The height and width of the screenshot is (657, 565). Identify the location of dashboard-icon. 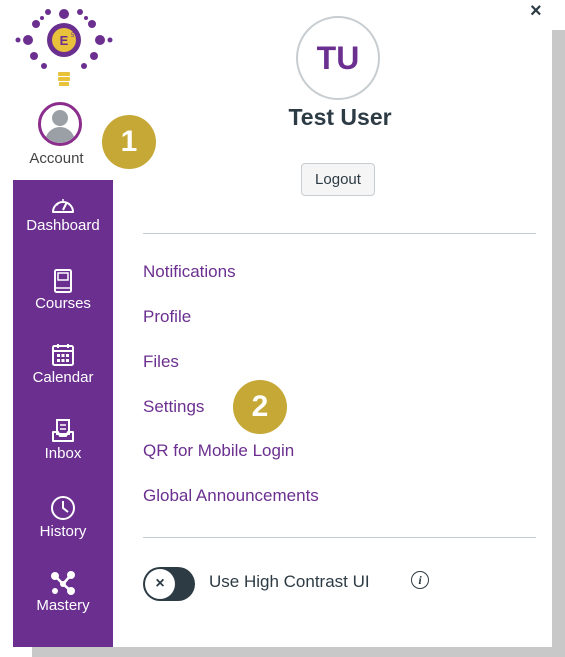
(63, 206).